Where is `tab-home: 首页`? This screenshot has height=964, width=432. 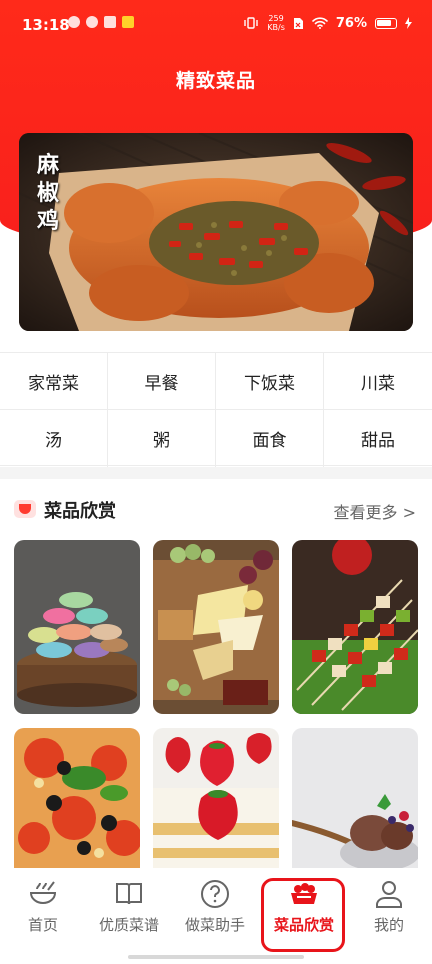
tab-home: 首页 is located at coordinates (43, 909).